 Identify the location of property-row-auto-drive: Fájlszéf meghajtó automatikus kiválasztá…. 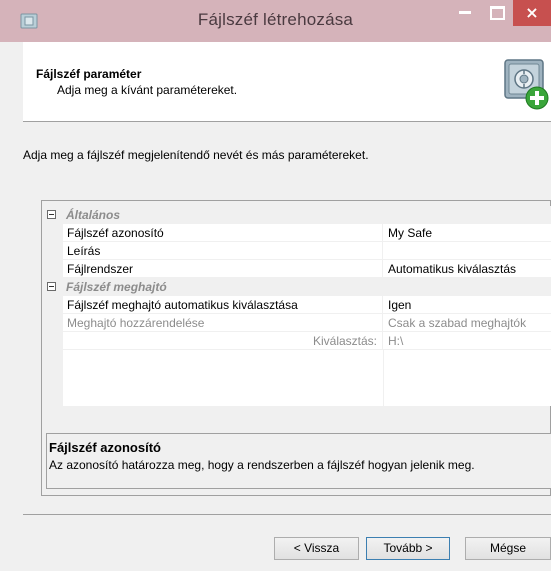
(296, 305).